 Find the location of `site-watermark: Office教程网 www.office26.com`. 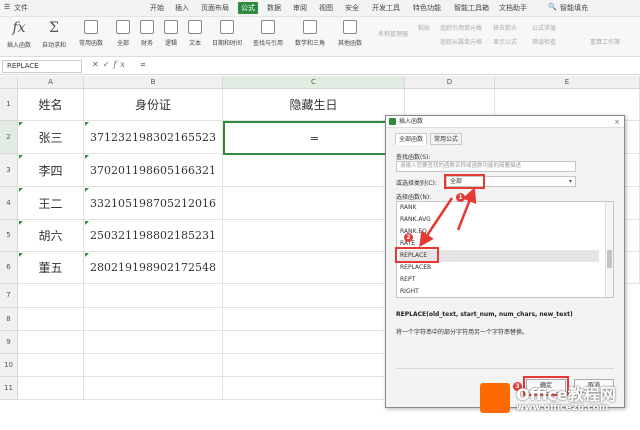

site-watermark: Office教程网 www.office26.com is located at coordinates (555, 403).